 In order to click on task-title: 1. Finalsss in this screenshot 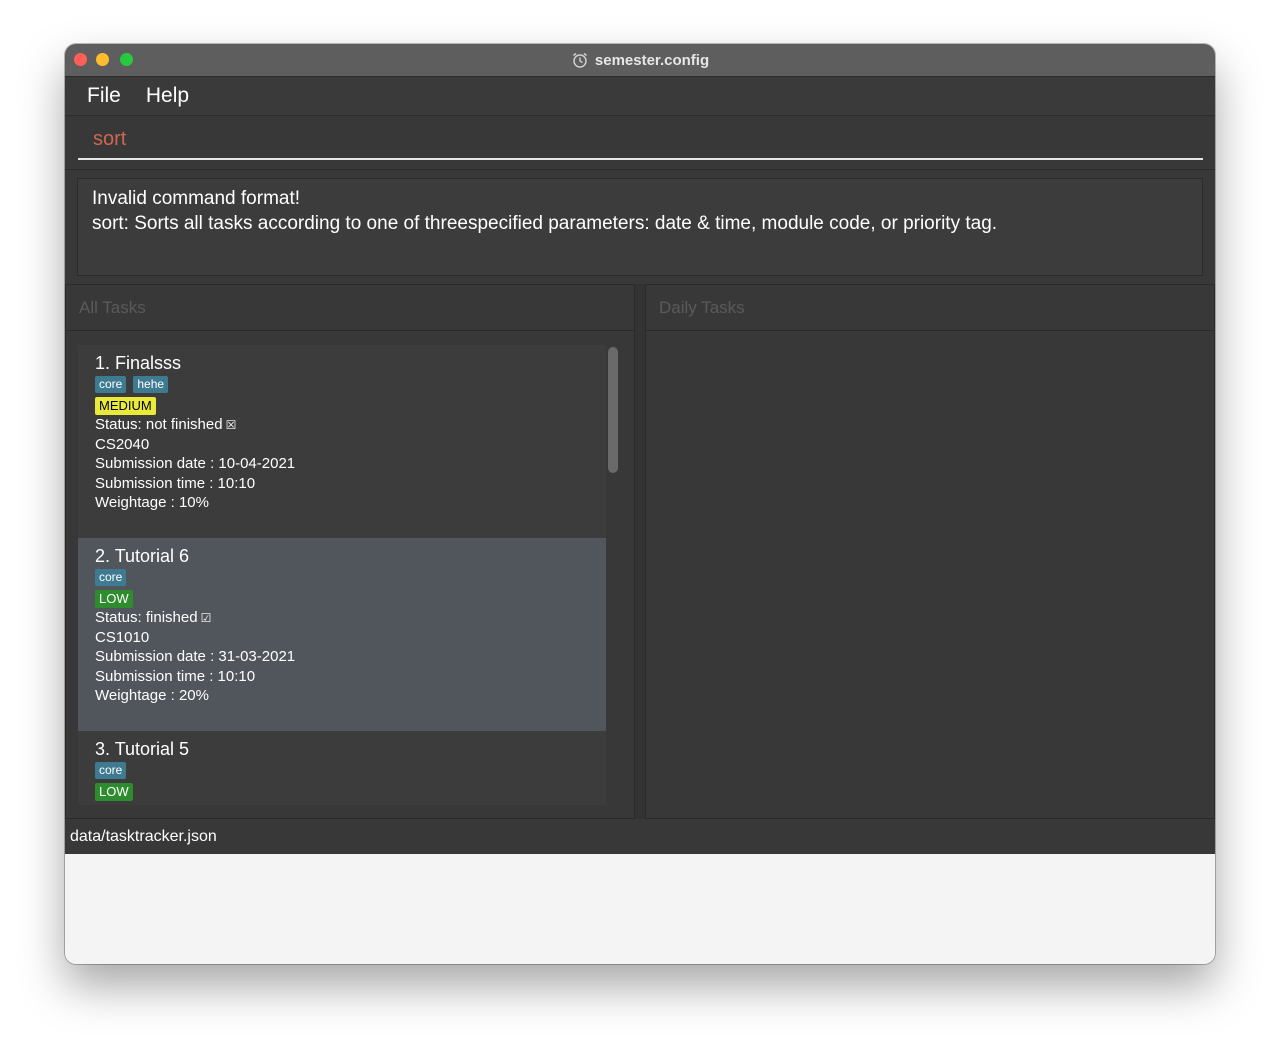, I will do `click(138, 363)`.